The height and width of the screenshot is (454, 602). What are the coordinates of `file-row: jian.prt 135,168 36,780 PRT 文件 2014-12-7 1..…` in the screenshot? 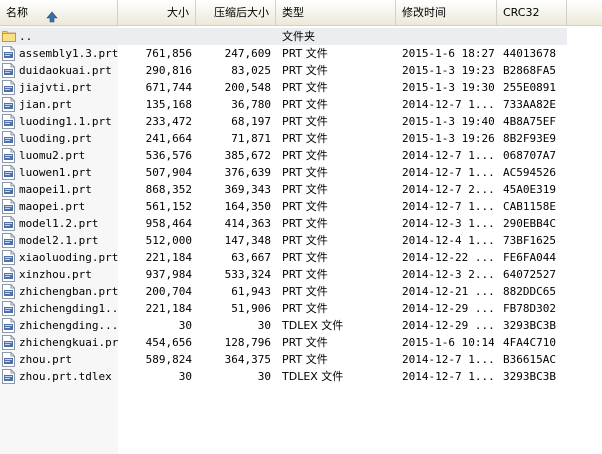 It's located at (301, 104).